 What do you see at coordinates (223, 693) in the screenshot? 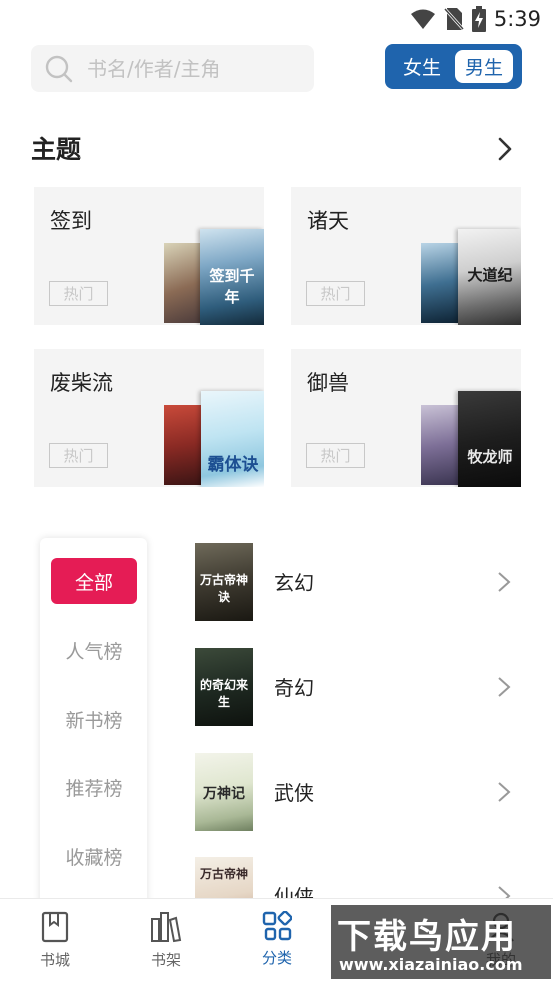
I see `category-cover-title: 的奇幻来生` at bounding box center [223, 693].